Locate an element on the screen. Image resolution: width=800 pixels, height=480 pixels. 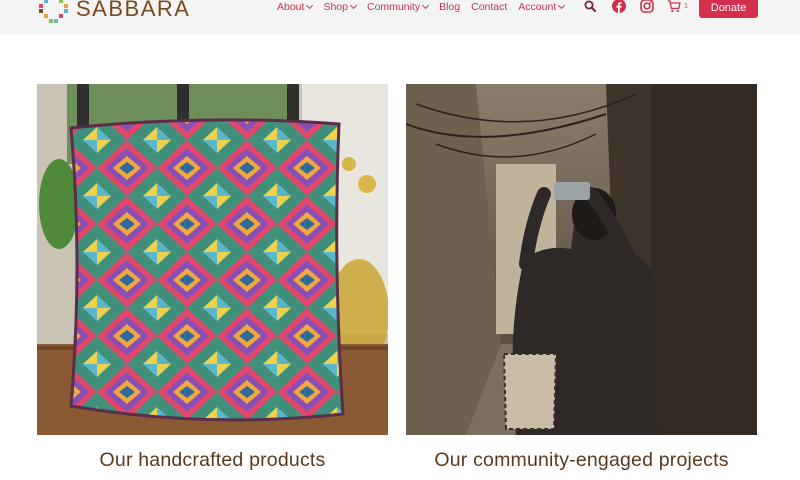
instagram-link is located at coordinates (647, 7).